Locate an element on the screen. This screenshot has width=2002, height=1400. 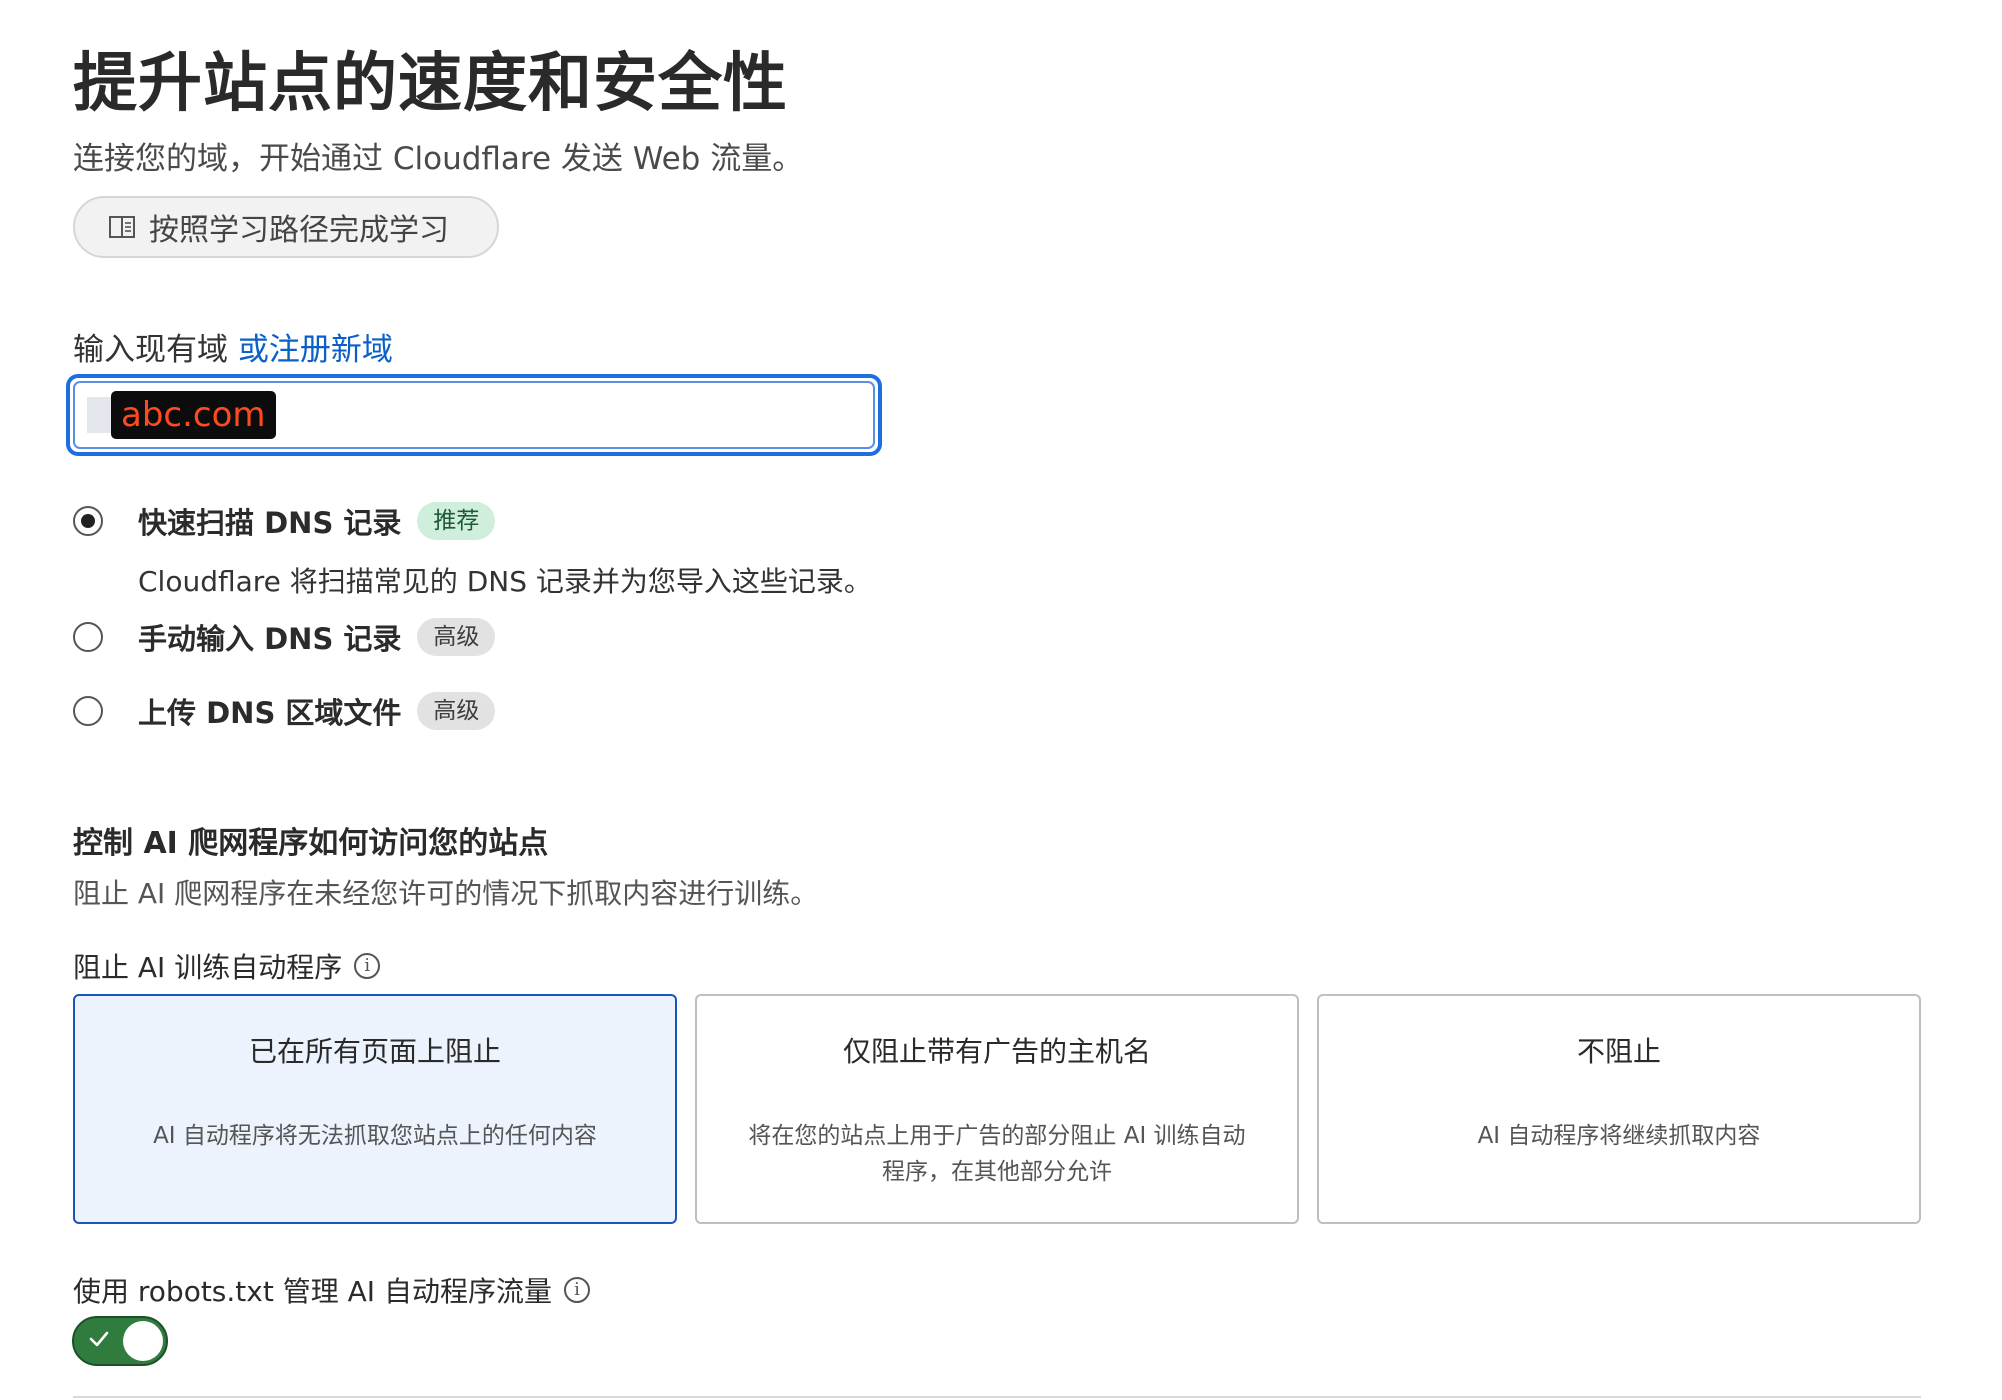
robots-txt-label: 使用 robots.txt 管理 AI 自动程序流量 i is located at coordinates (331, 1290).